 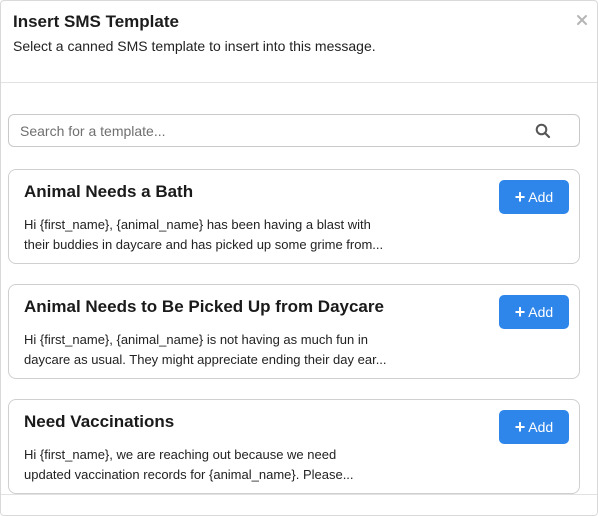 What do you see at coordinates (269, 130) in the screenshot?
I see `search-input` at bounding box center [269, 130].